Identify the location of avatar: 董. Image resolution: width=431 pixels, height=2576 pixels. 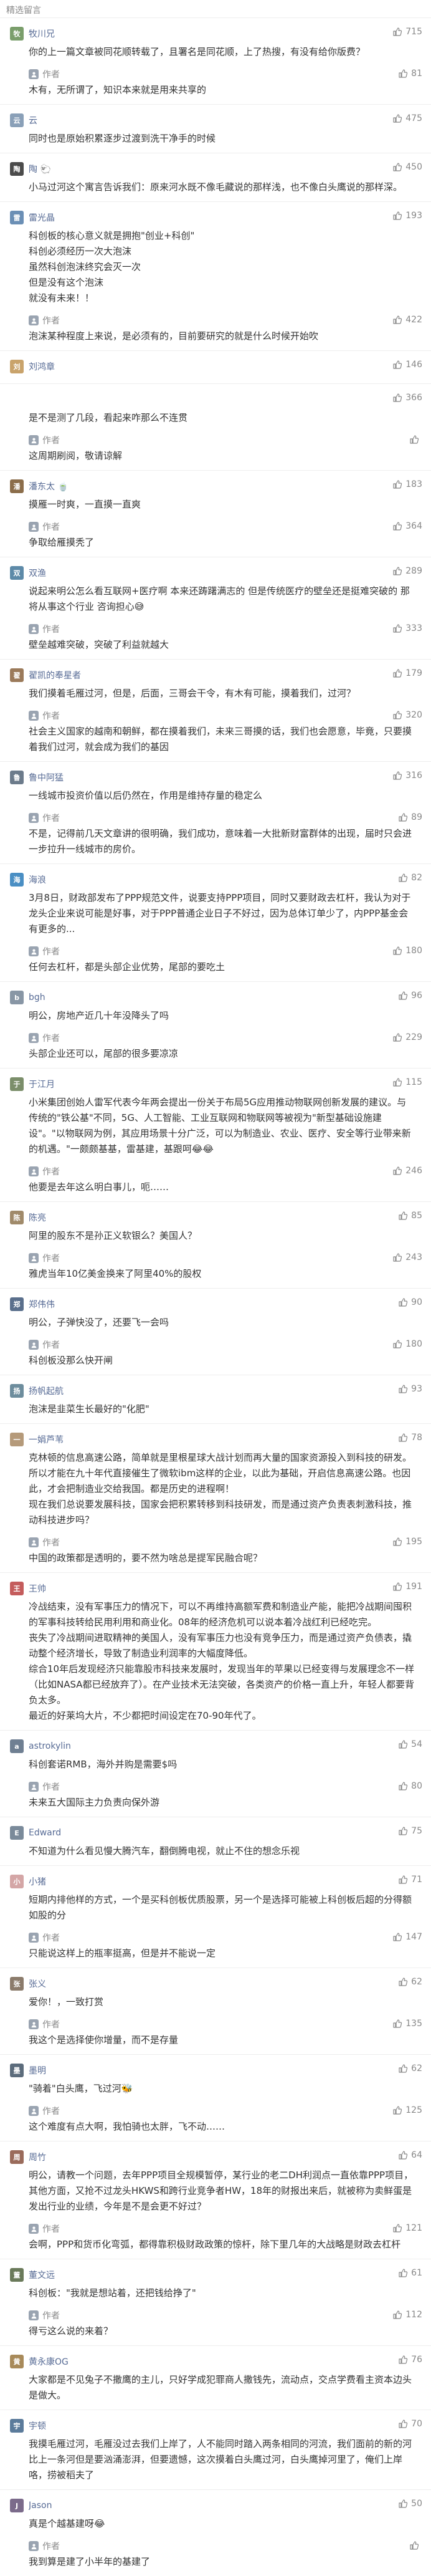
(17, 2275).